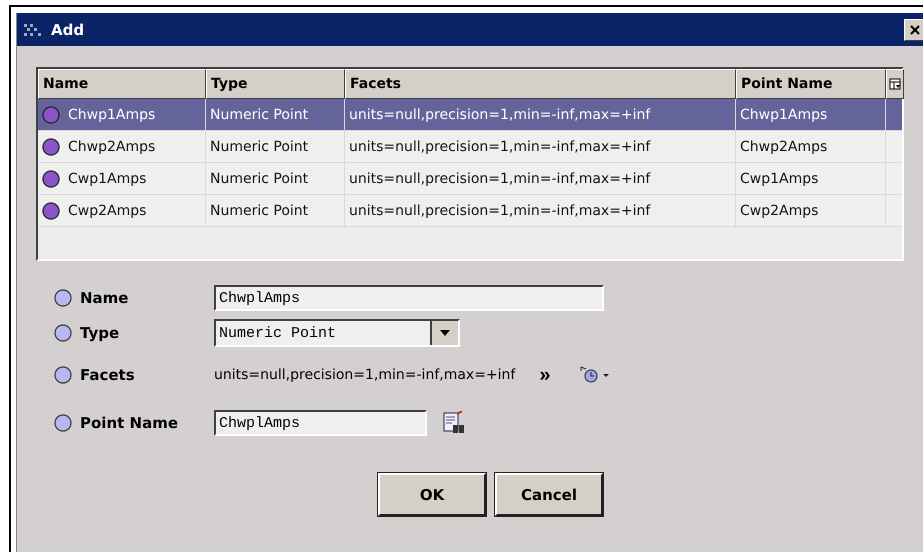  I want to click on name-field: ChwplAmps, so click(409, 298).